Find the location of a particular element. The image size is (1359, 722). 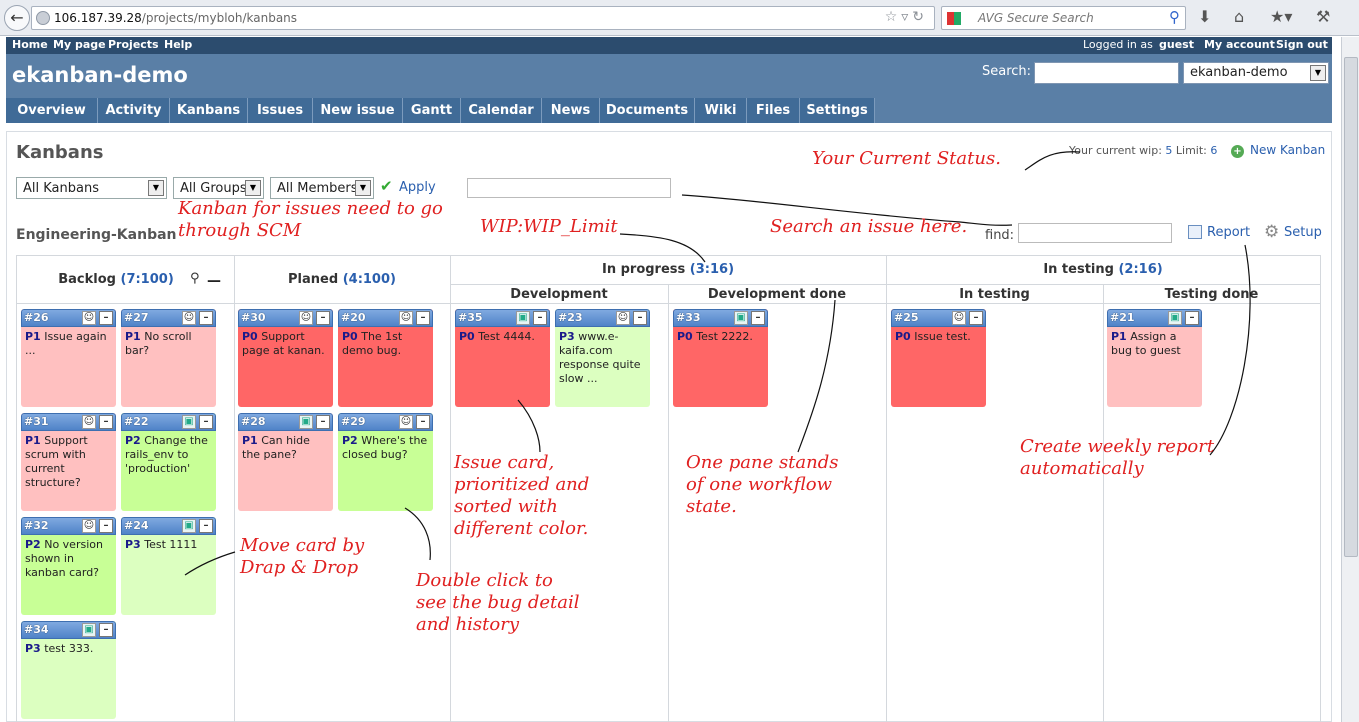

card-header: #28 ▣ – is located at coordinates (285, 422).